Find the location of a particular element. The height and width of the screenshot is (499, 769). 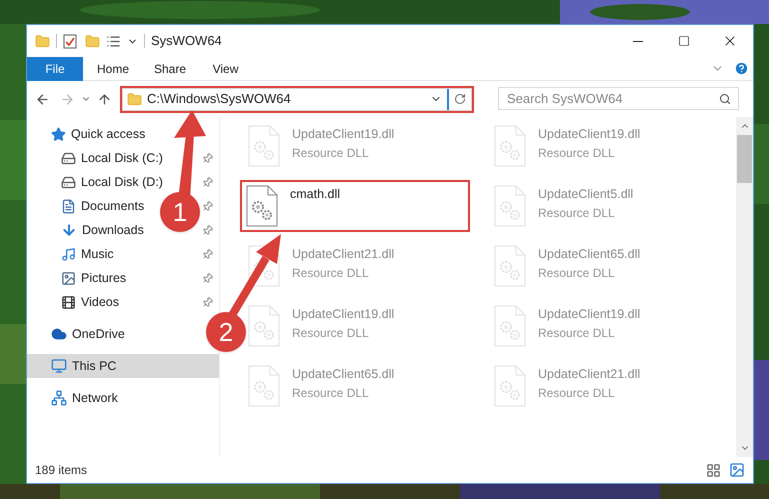

address-path: C:\Windows\SysWOW64 is located at coordinates (219, 99).